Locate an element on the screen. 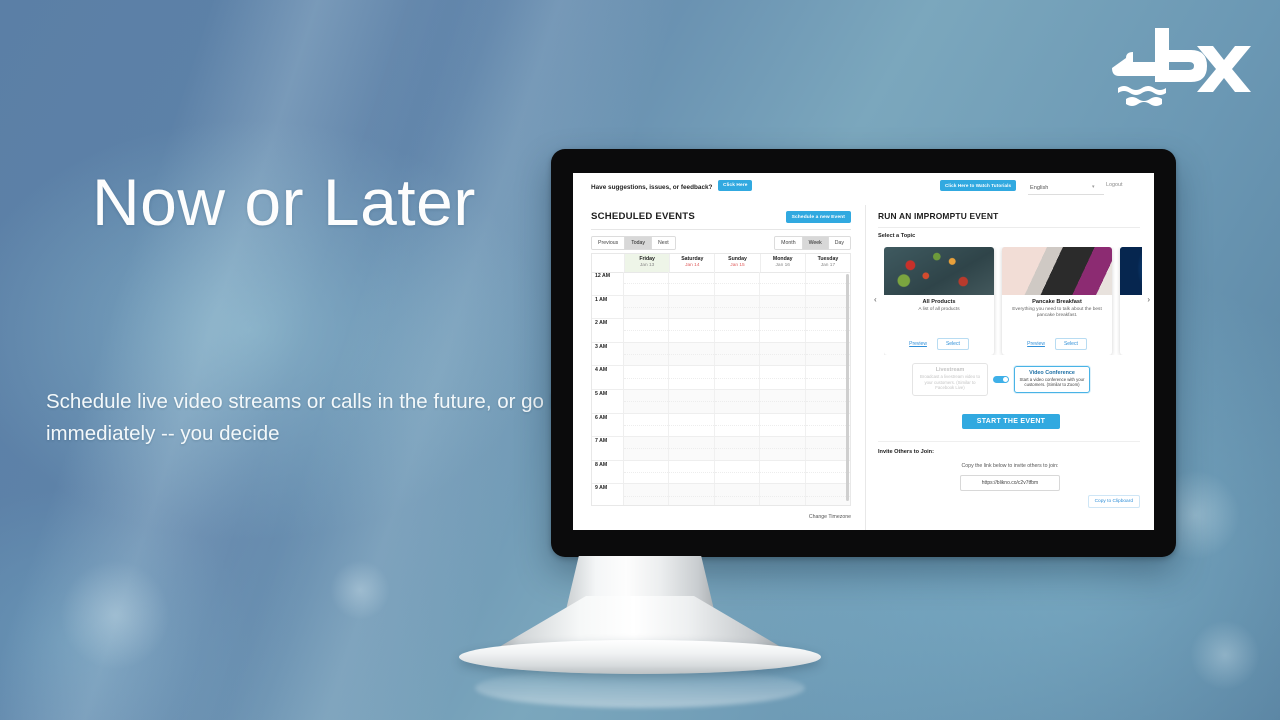 The width and height of the screenshot is (1280, 720). schedule-new-event-button: Schedule a new Event is located at coordinates (818, 217).